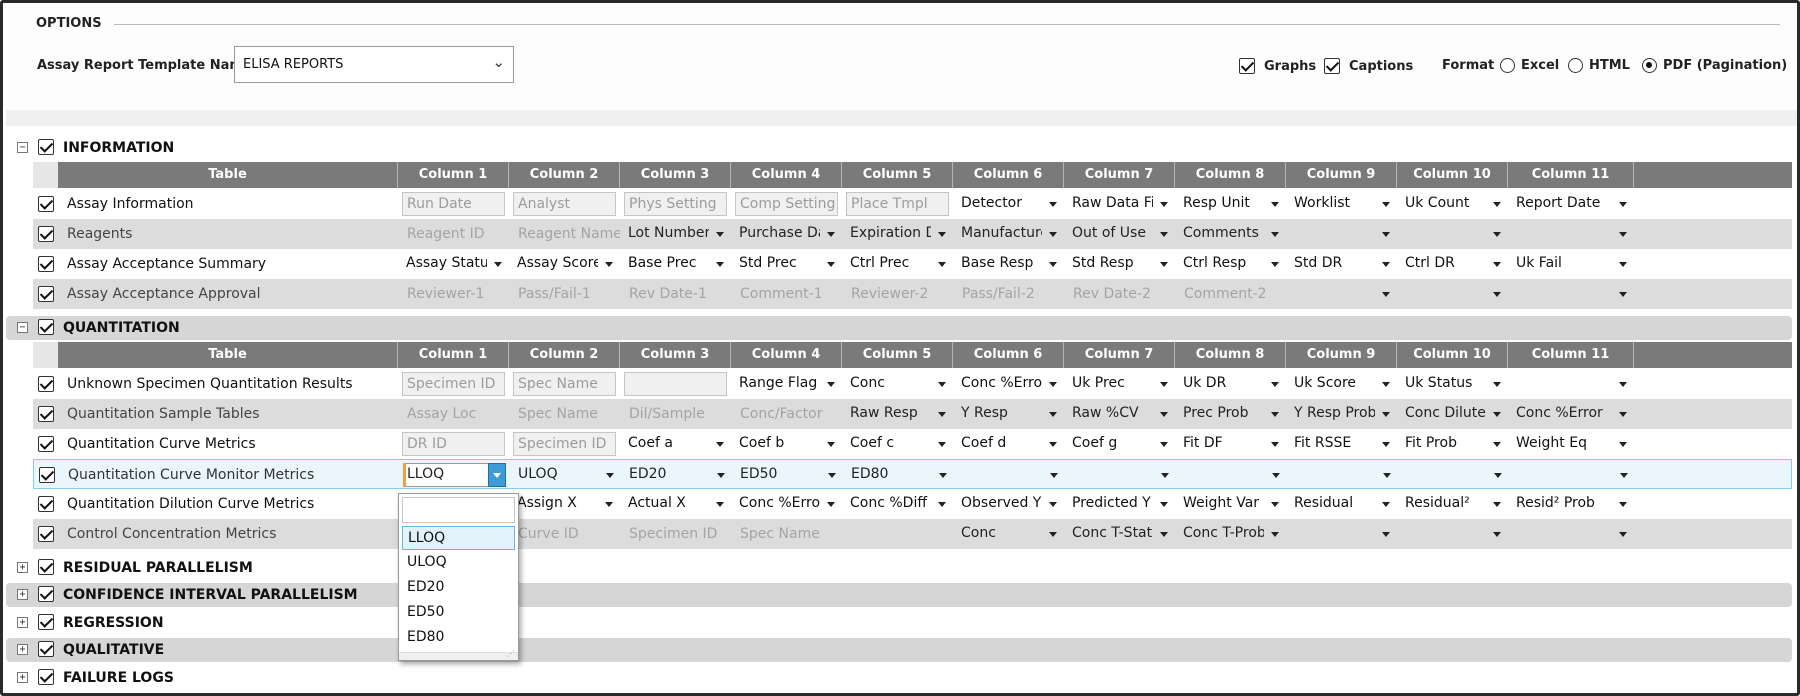 This screenshot has height=696, width=1800. I want to click on column-dropdown: Std Prec, so click(786, 264).